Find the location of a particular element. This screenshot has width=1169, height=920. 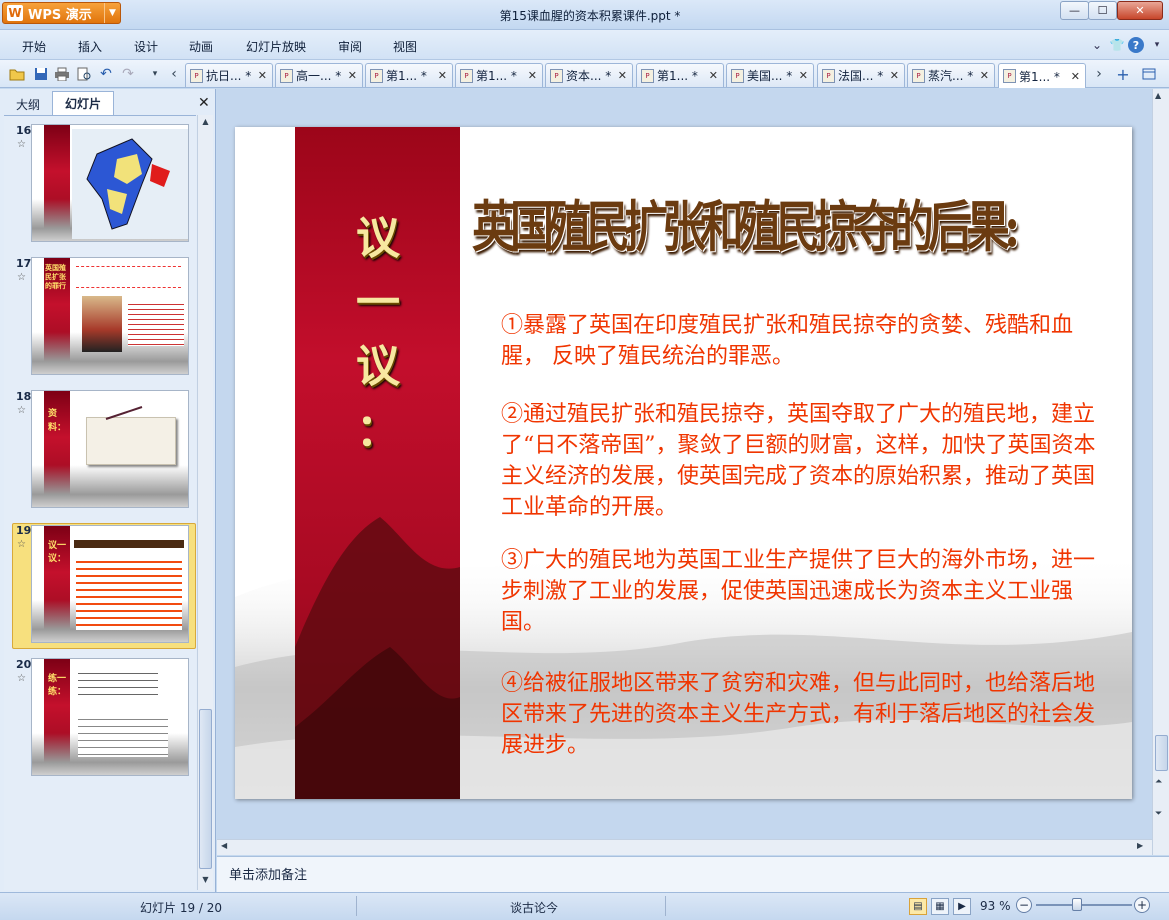

slide-number: 16 is located at coordinates (24, 130).